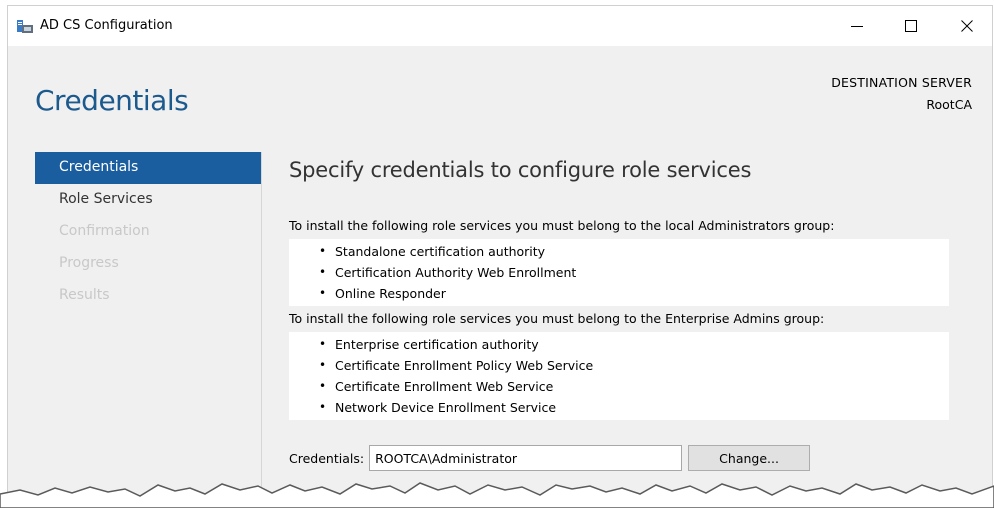  What do you see at coordinates (949, 104) in the screenshot?
I see `destination-server-name: RootCA` at bounding box center [949, 104].